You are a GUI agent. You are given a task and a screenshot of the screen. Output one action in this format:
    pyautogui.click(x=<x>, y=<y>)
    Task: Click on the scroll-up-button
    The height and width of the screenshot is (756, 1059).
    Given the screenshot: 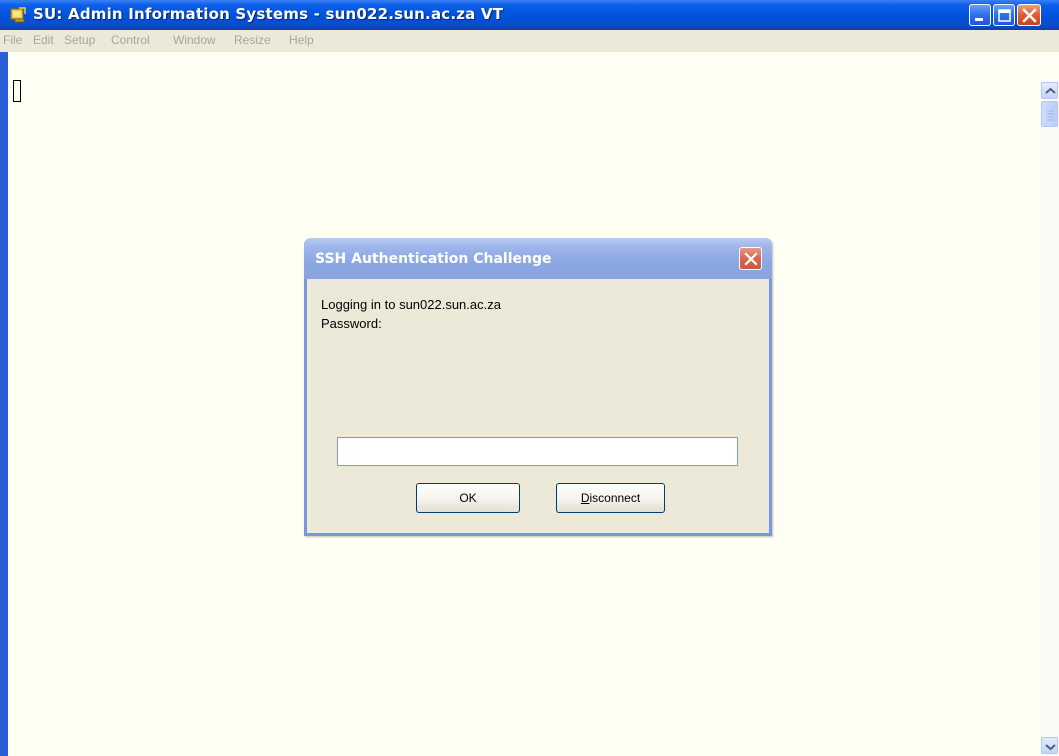 What is the action you would take?
    pyautogui.click(x=1049, y=90)
    